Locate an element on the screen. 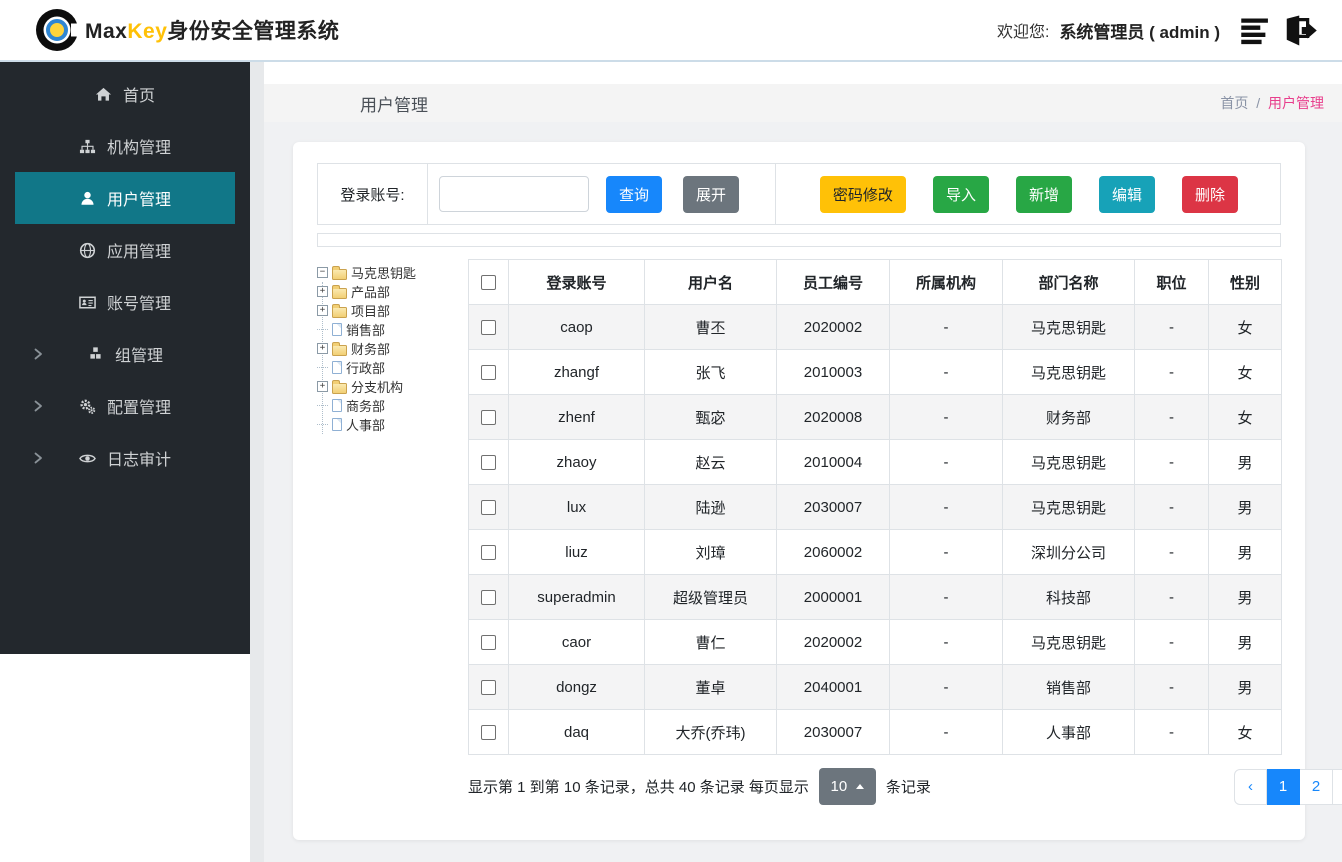 The image size is (1342, 862). table-cell: 2030007 is located at coordinates (833, 507).